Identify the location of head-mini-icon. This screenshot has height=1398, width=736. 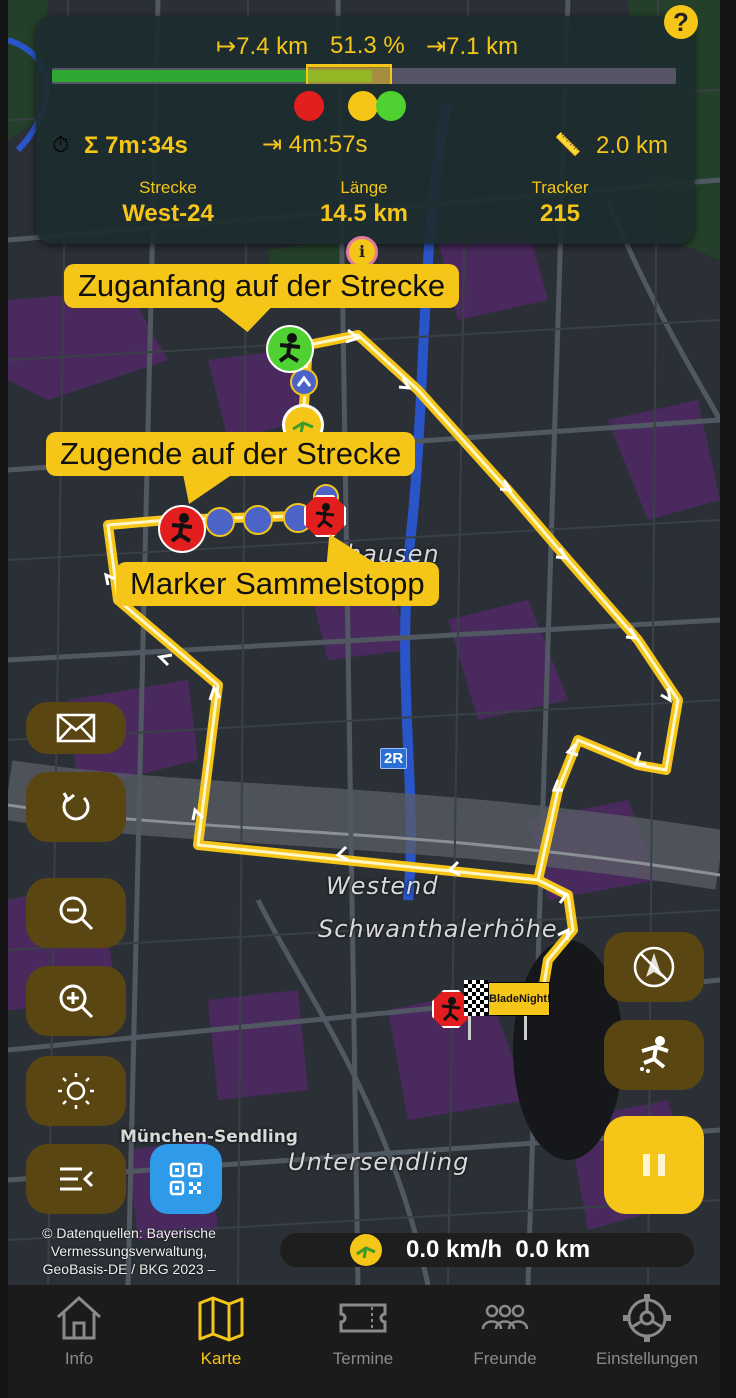
(391, 106).